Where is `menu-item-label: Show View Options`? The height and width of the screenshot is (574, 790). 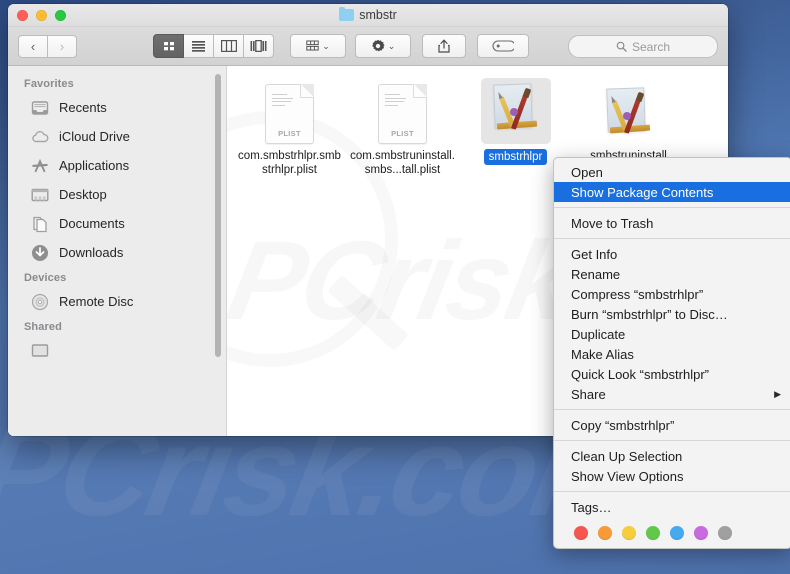
menu-item-label: Show View Options is located at coordinates (627, 476).